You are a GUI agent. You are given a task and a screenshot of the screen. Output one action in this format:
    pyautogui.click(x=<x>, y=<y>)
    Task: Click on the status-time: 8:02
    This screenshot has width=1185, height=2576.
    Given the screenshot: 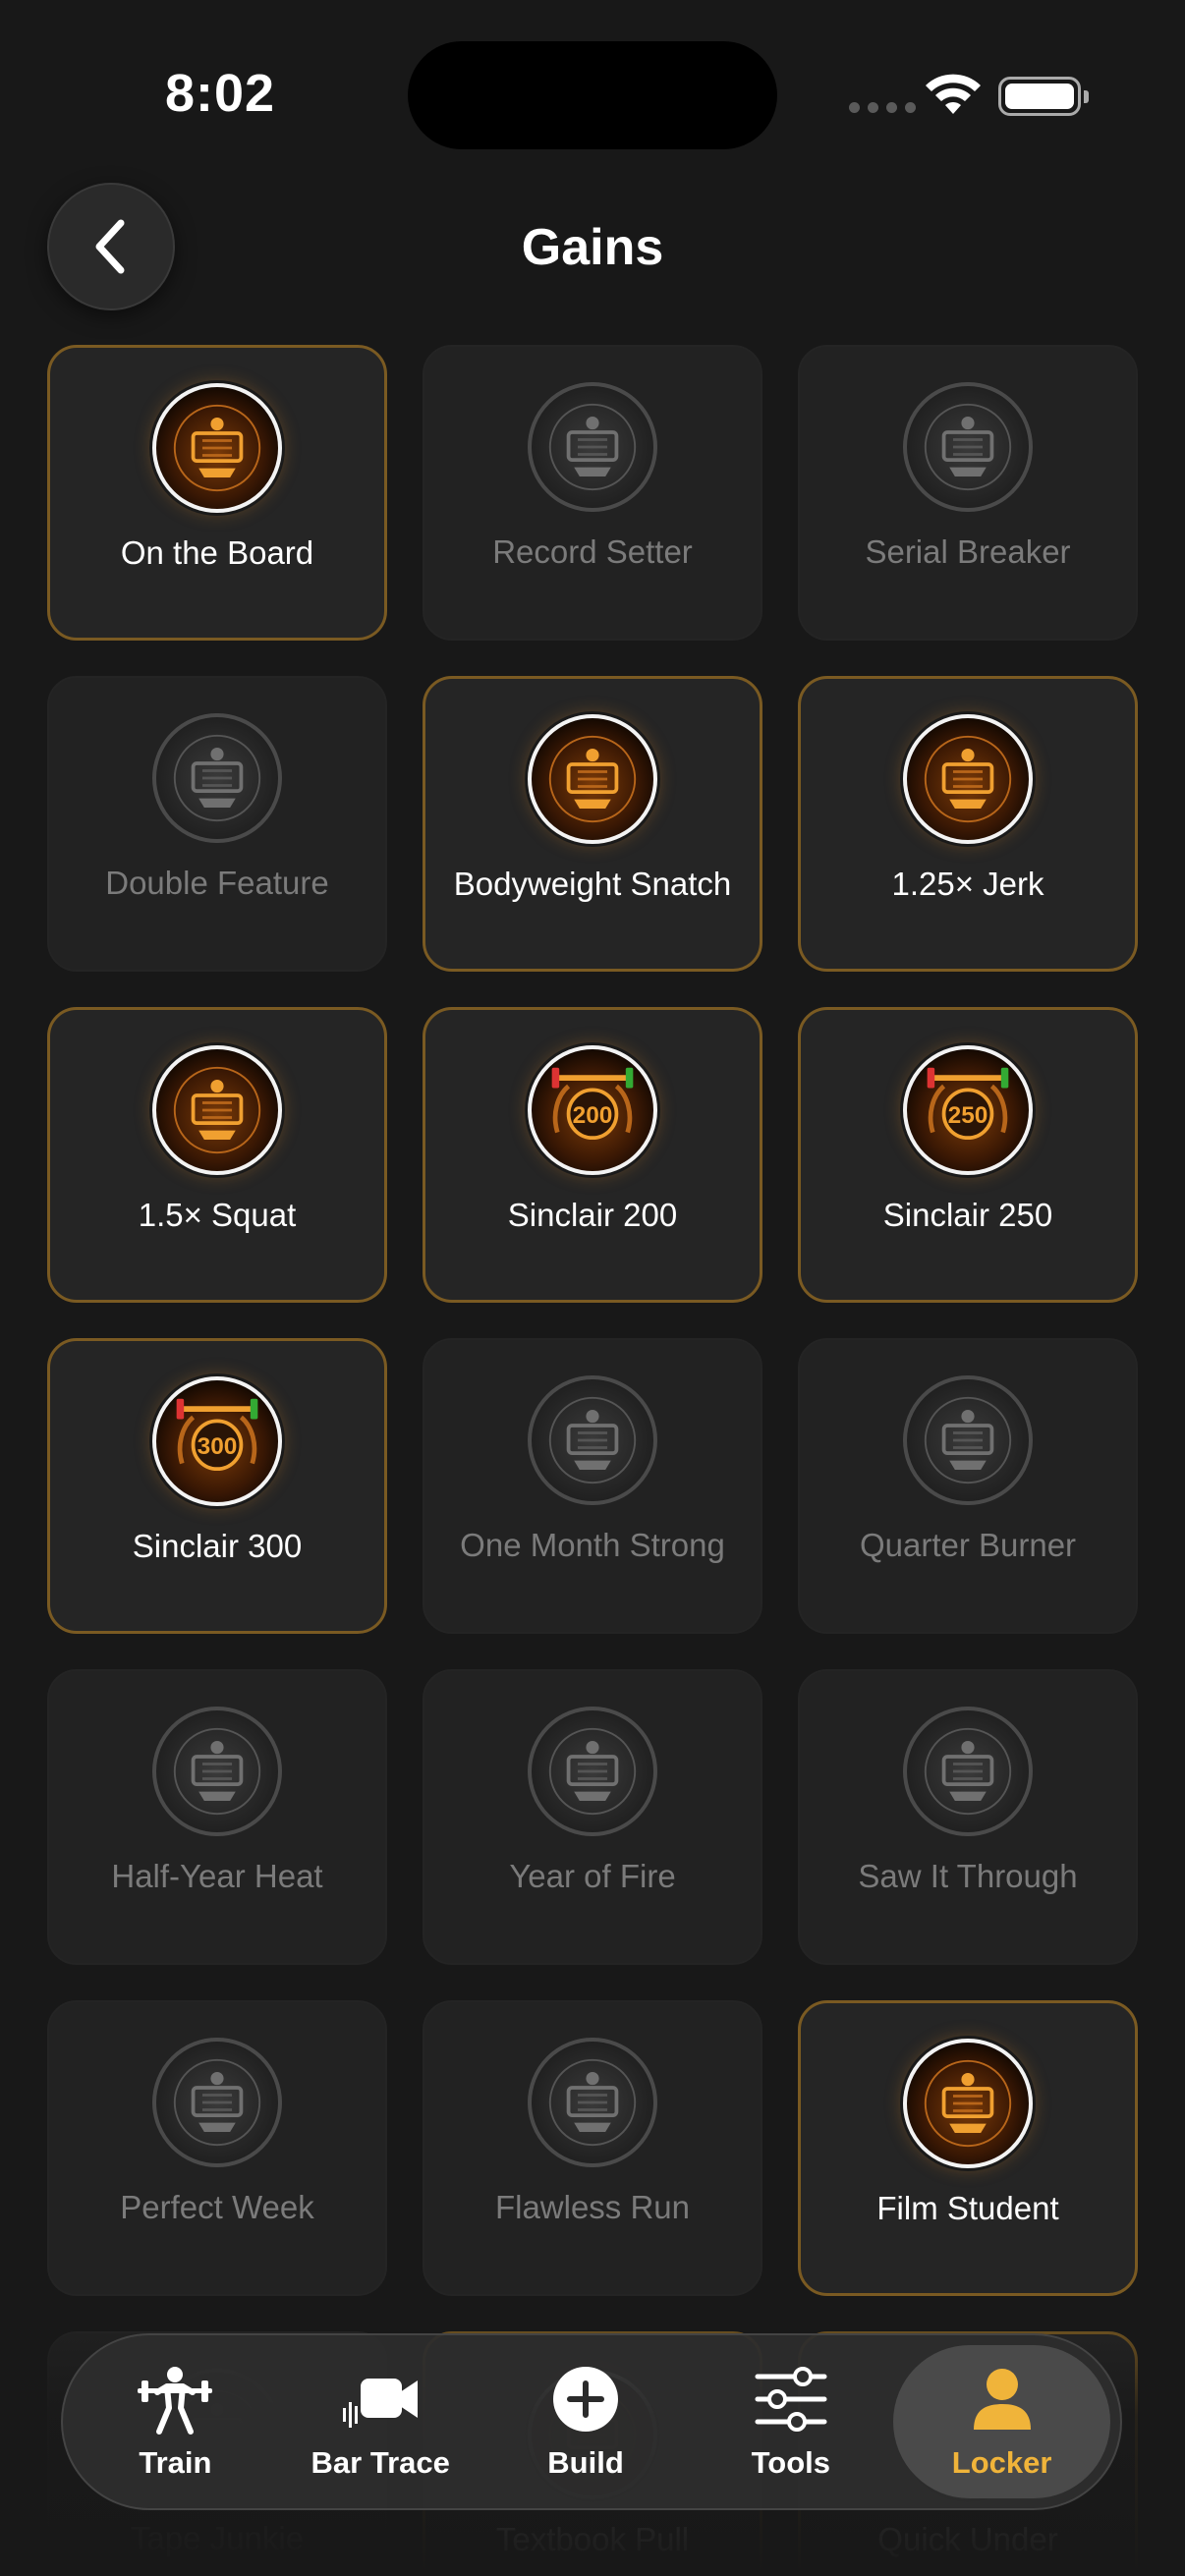 What is the action you would take?
    pyautogui.click(x=221, y=93)
    